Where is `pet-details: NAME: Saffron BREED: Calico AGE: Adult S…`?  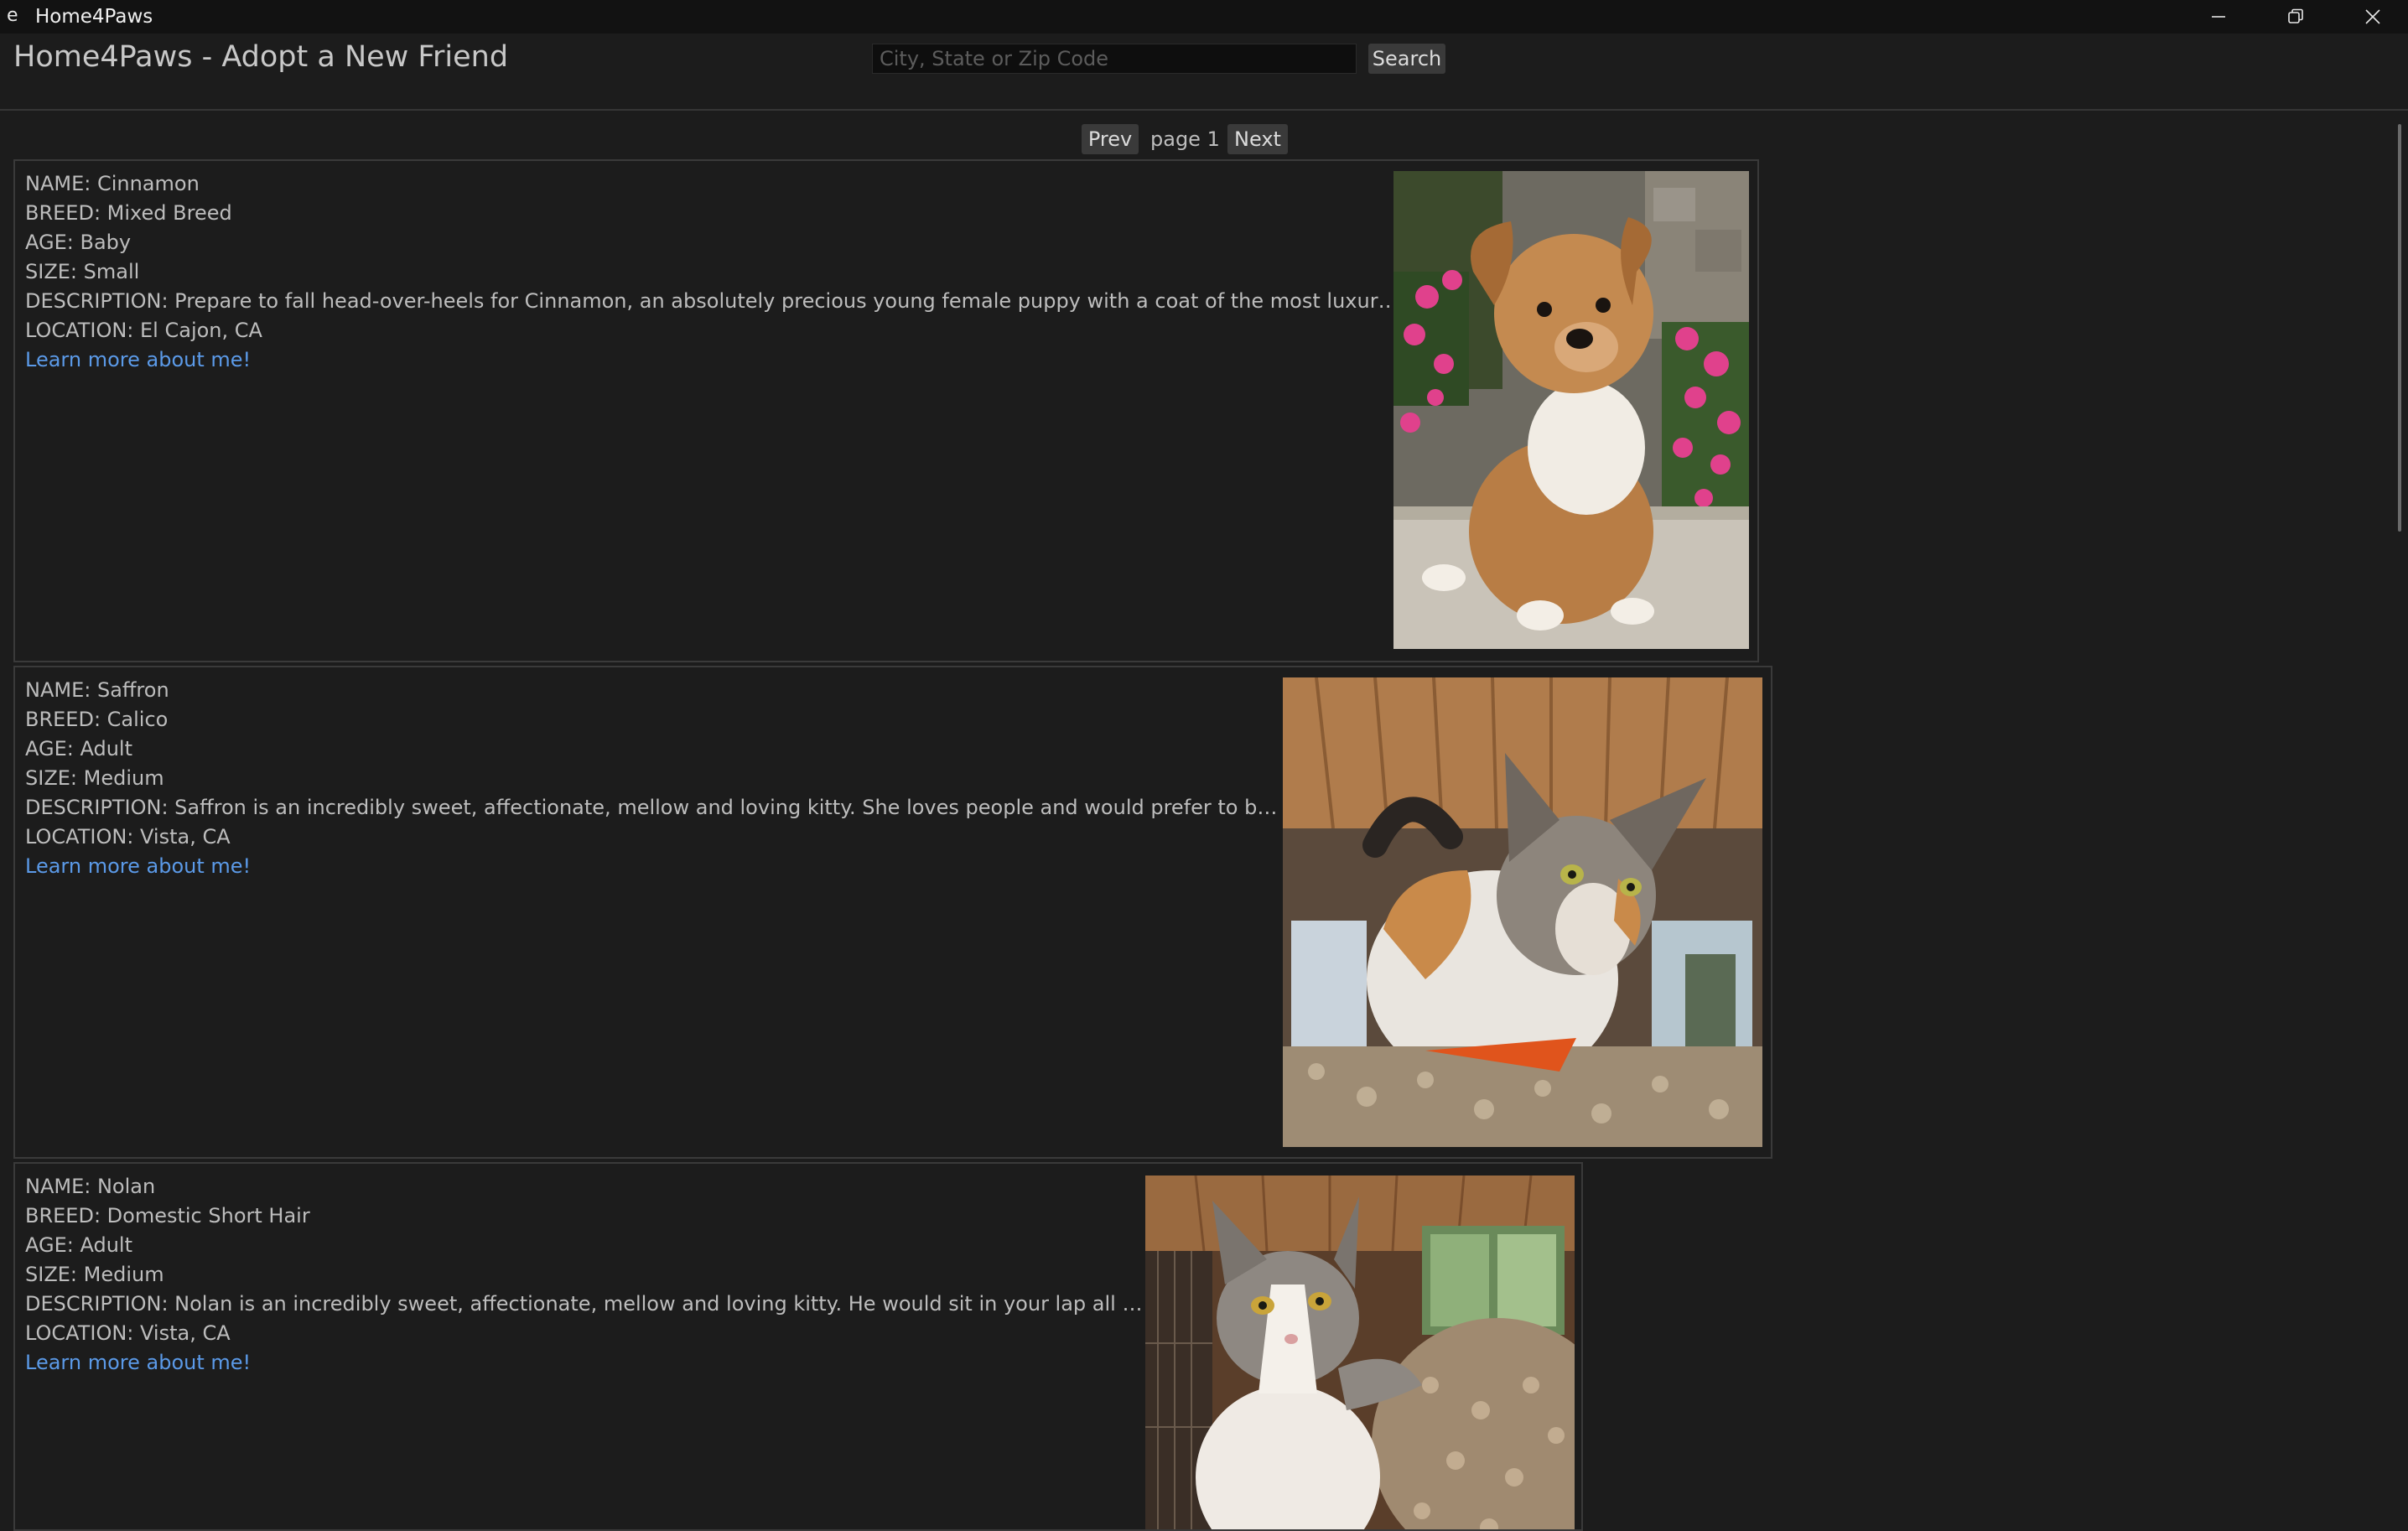
pet-details: NAME: Saffron BREED: Calico AGE: Adult S… is located at coordinates (656, 778).